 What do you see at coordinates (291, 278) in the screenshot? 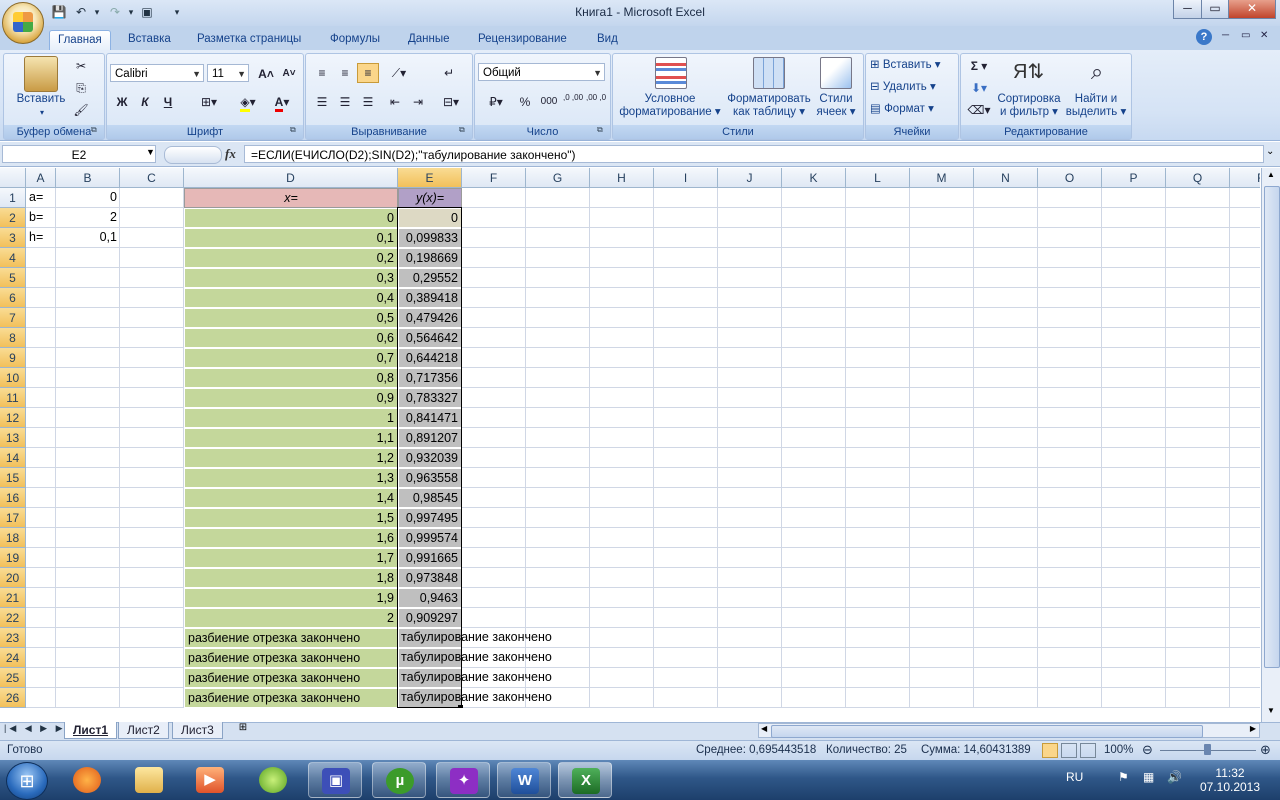
I see `x-value-cell: 0,3` at bounding box center [291, 278].